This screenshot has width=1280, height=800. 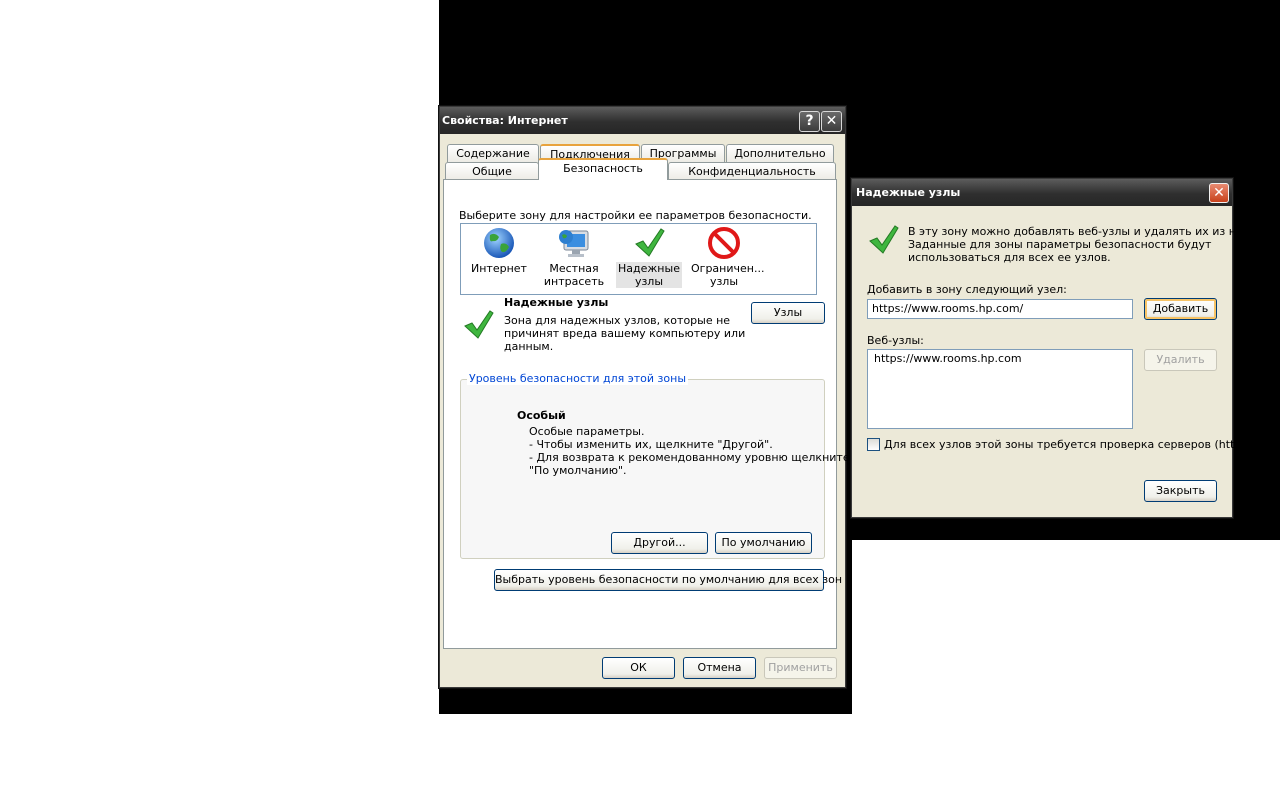 What do you see at coordinates (884, 239) in the screenshot?
I see `info-check-icon` at bounding box center [884, 239].